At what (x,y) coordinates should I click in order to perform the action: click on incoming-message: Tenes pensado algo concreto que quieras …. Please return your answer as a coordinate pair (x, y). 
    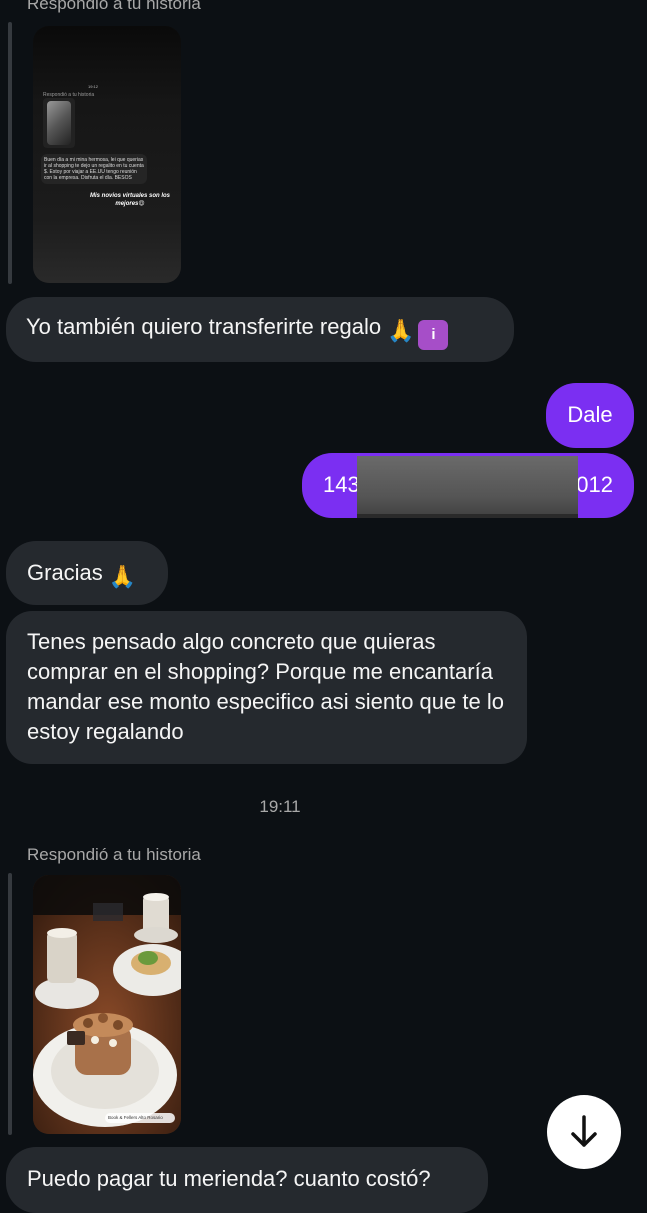
    Looking at the image, I should click on (266, 687).